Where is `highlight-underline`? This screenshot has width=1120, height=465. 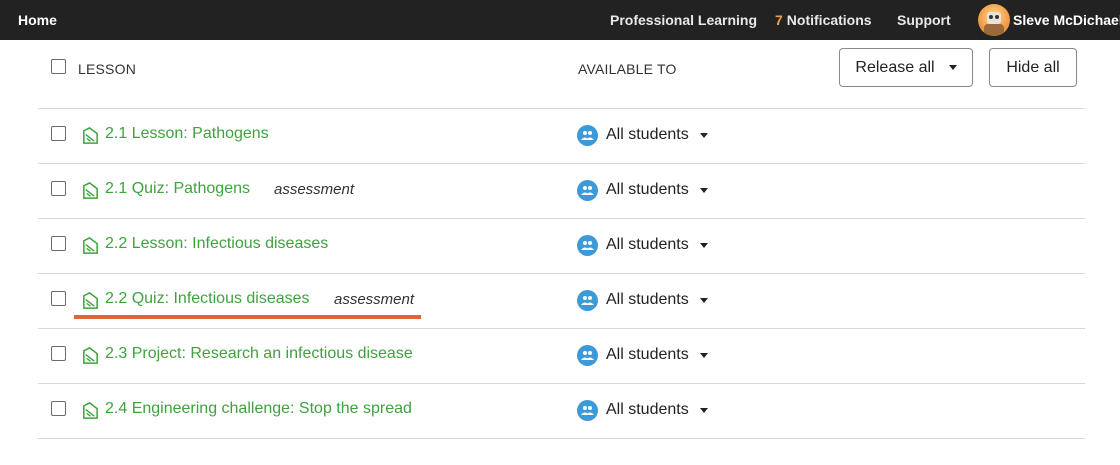
highlight-underline is located at coordinates (247, 317).